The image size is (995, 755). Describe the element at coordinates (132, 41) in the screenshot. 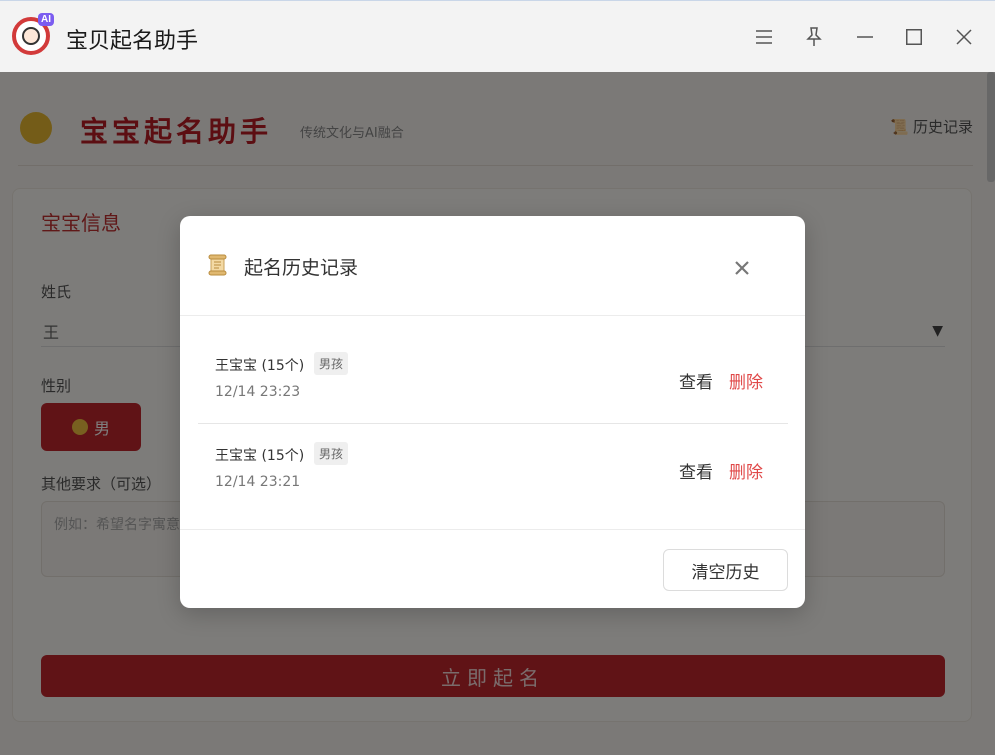

I see `window-title: 宝贝起名助手` at that location.